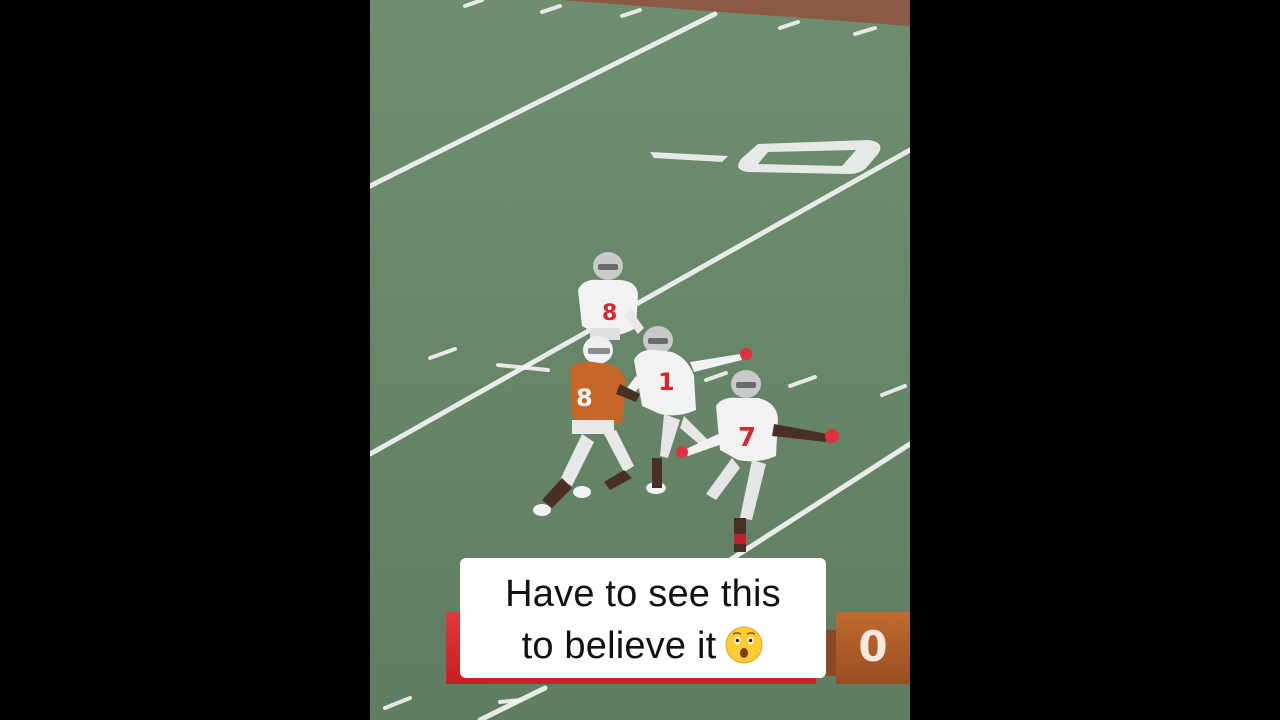  What do you see at coordinates (619, 646) in the screenshot?
I see `caption-line-2: to believe it` at bounding box center [619, 646].